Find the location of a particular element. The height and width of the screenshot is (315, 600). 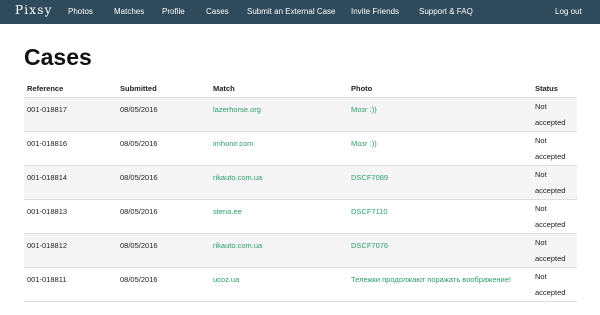

cell-reference: 001-018812 is located at coordinates (47, 245).